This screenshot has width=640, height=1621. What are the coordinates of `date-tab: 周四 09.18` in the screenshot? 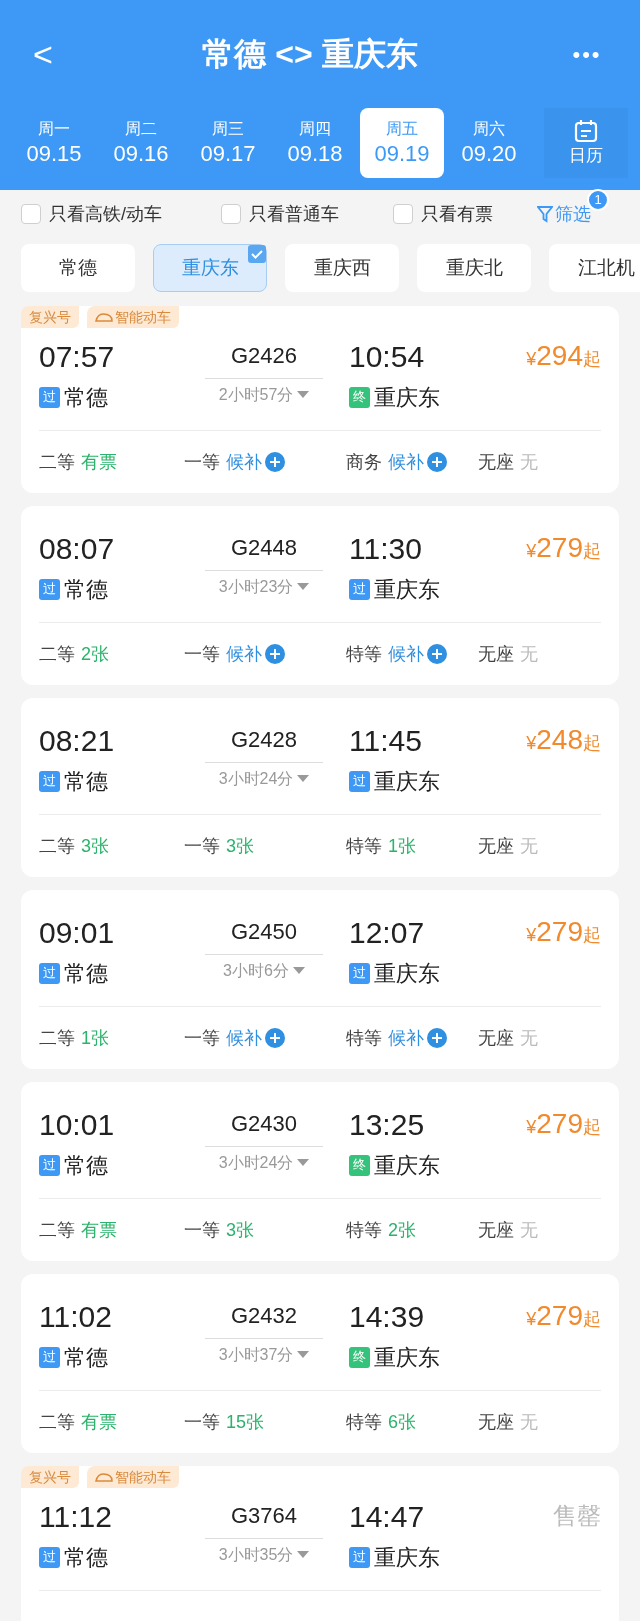 It's located at (315, 143).